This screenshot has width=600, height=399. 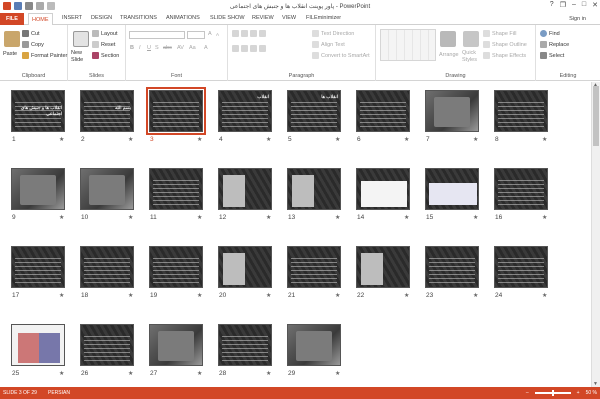 What do you see at coordinates (59, 393) in the screenshot?
I see `language-indicator: PERSIAN` at bounding box center [59, 393].